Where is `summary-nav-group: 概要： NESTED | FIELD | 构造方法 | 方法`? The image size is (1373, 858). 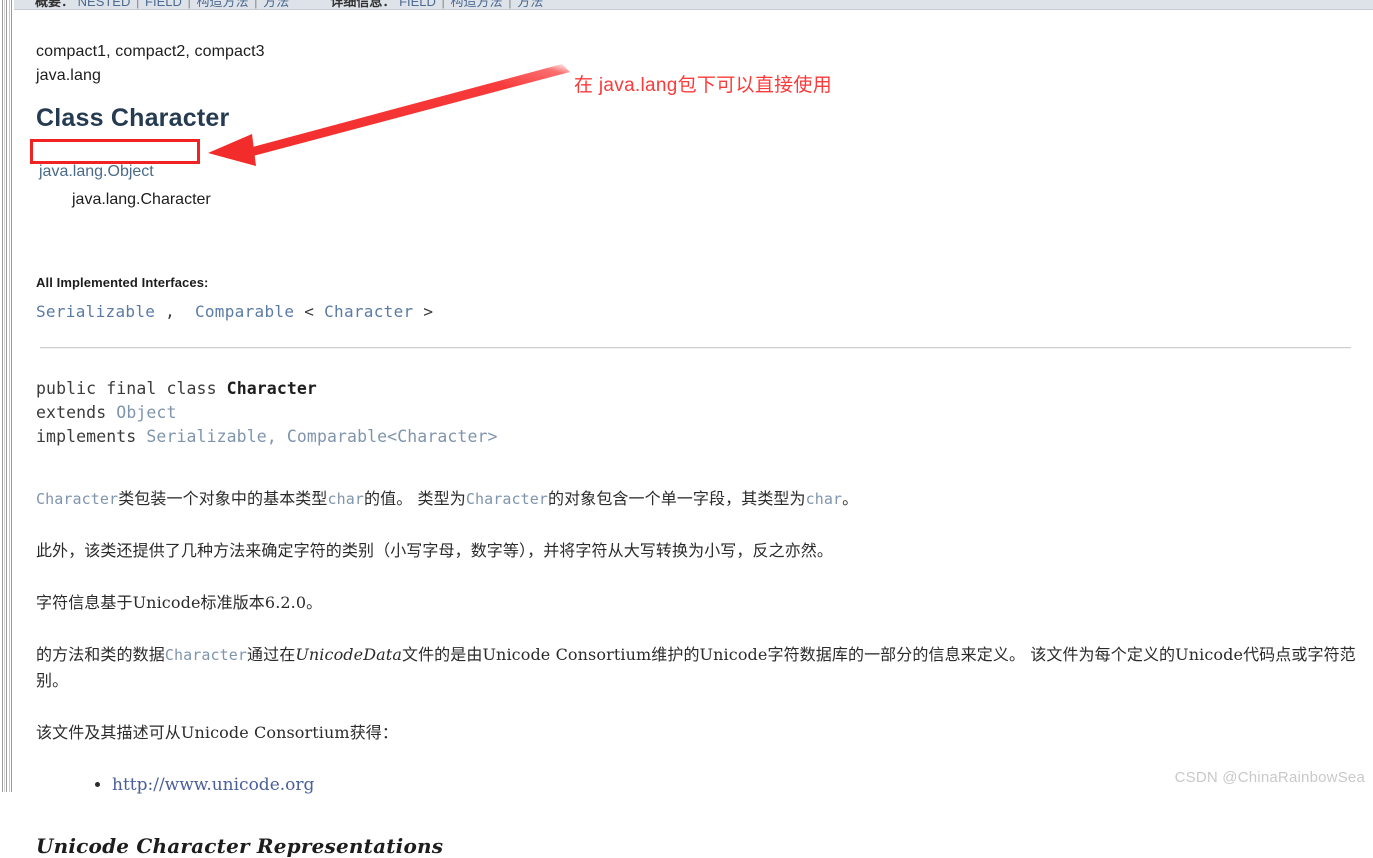
summary-nav-group: 概要： NESTED | FIELD | 构造方法 | 方法 is located at coordinates (162, 4).